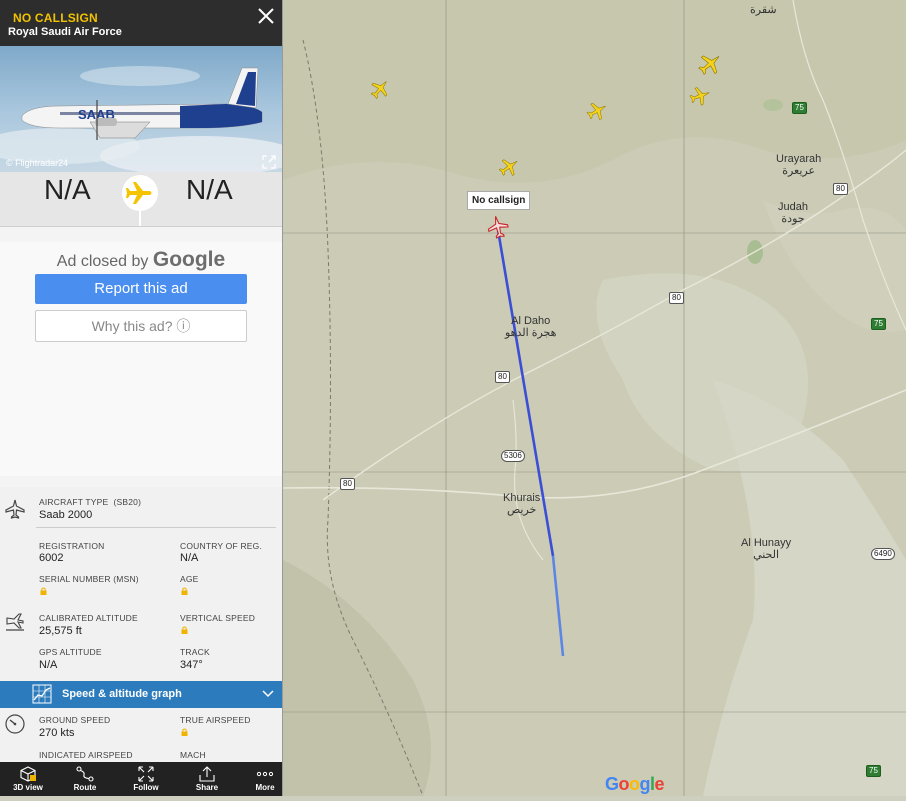 The width and height of the screenshot is (906, 801). Describe the element at coordinates (146, 774) in the screenshot. I see `follow-icon` at that location.